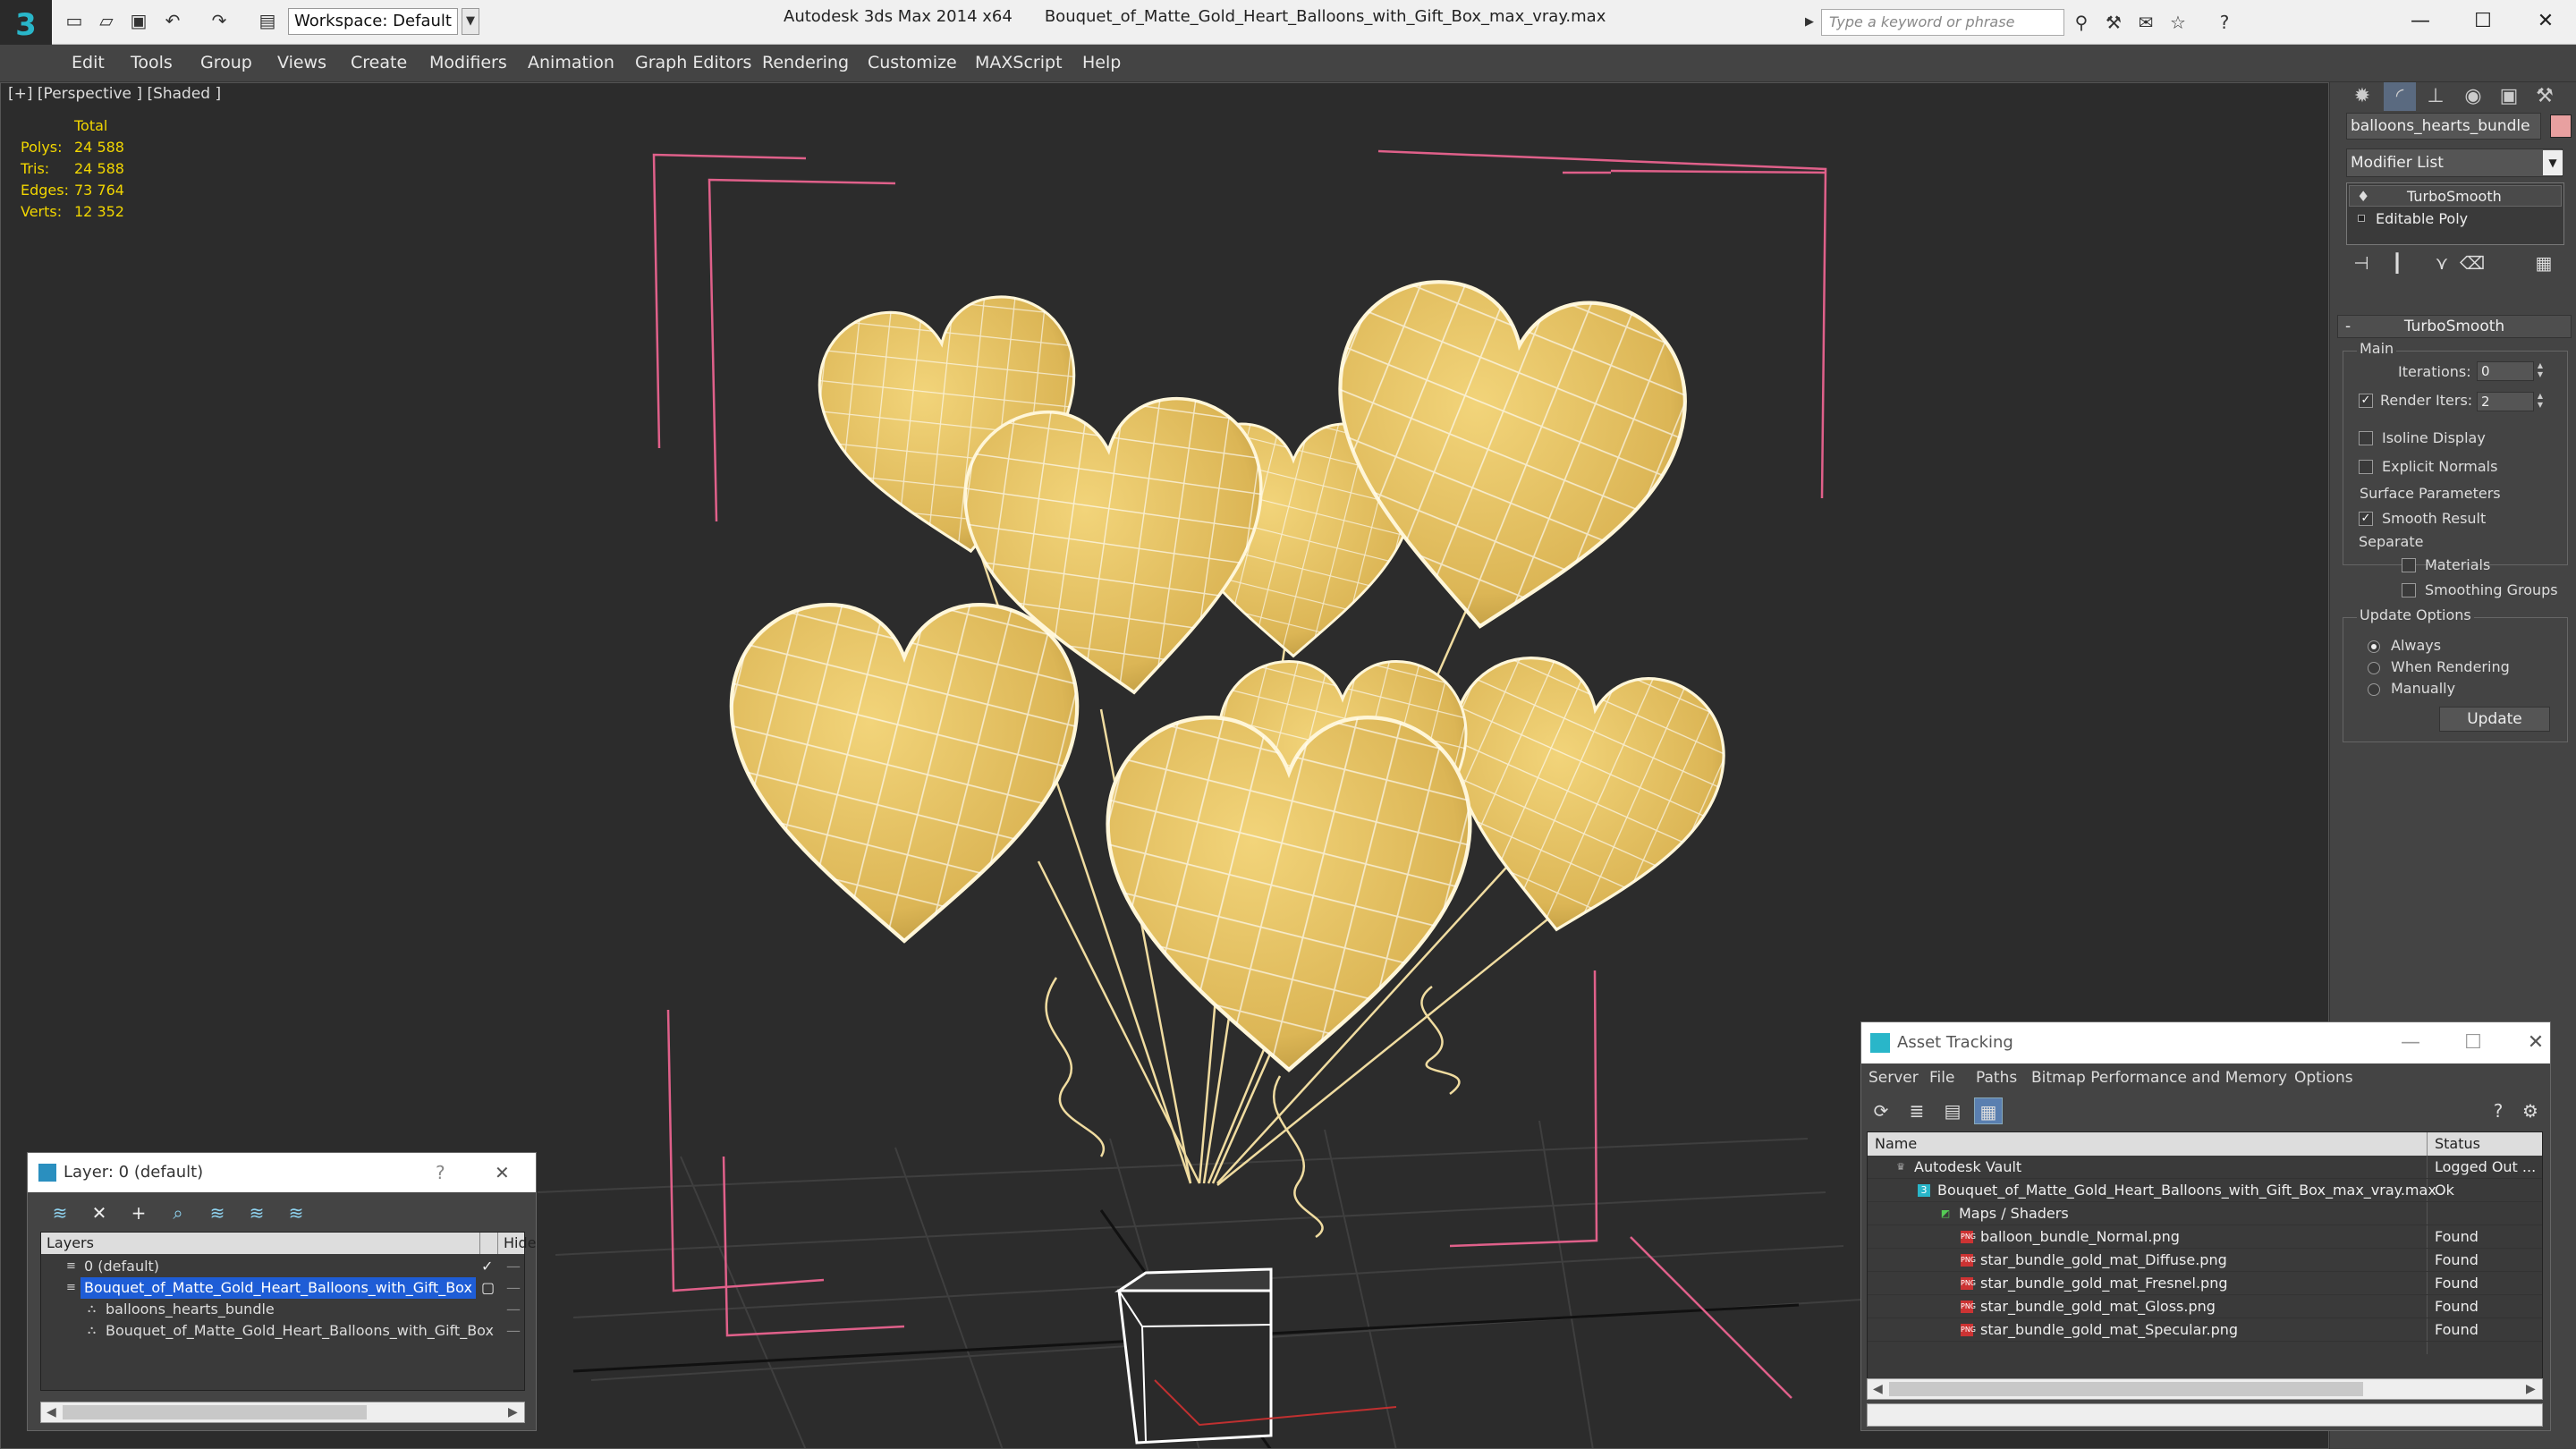 This screenshot has width=2576, height=1449. I want to click on menu-tools: Tools, so click(152, 62).